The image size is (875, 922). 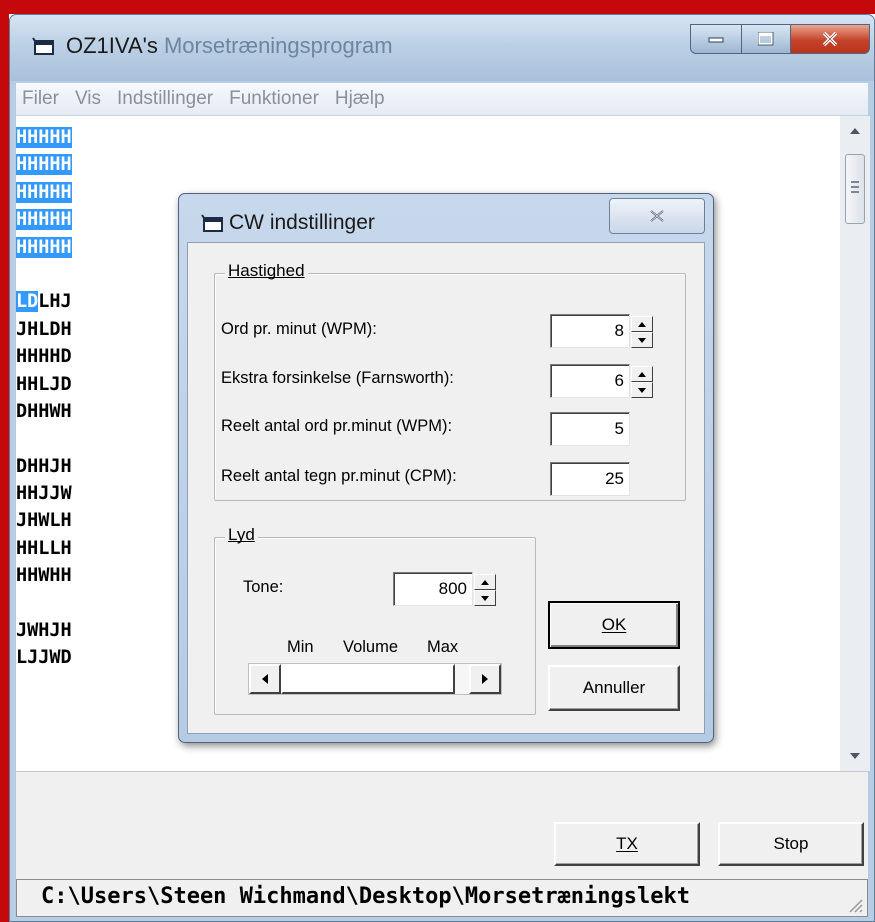 What do you see at coordinates (44, 631) in the screenshot?
I see `morse-line: JWHJH` at bounding box center [44, 631].